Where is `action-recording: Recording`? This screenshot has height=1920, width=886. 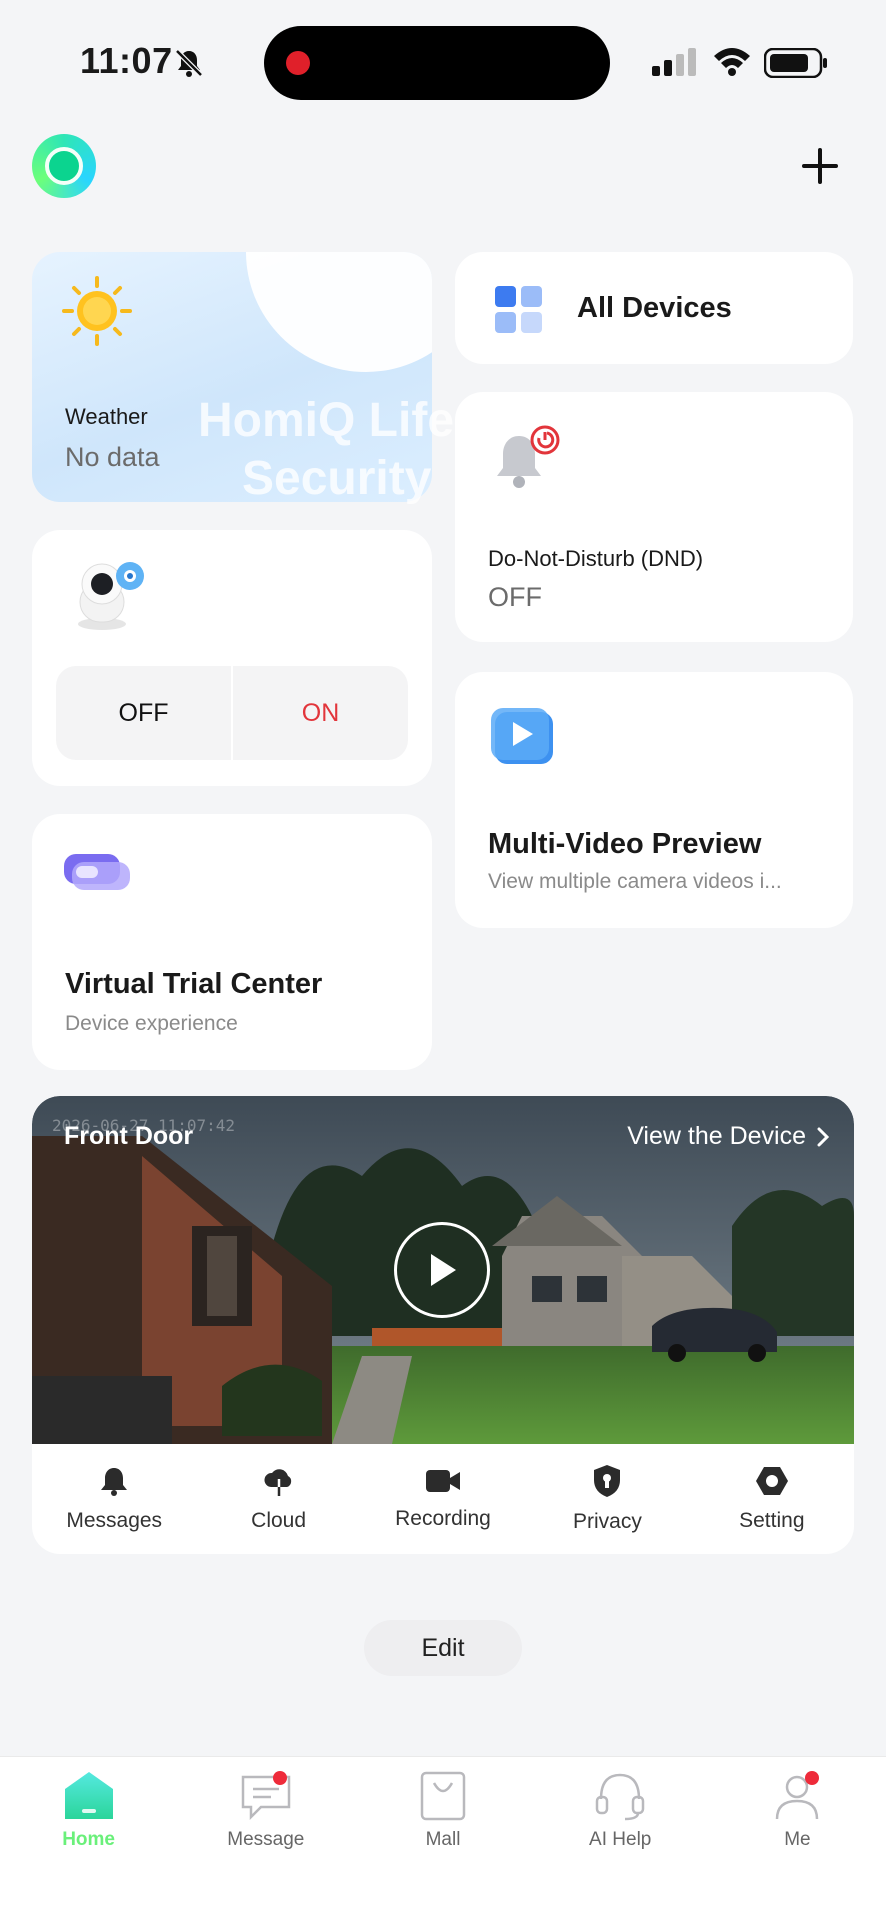
action-recording: Recording is located at coordinates (443, 1499).